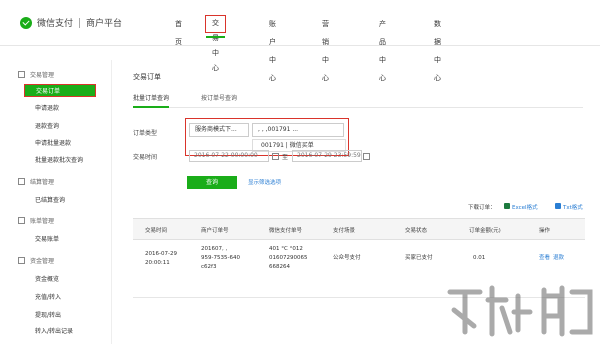  What do you see at coordinates (47, 125) in the screenshot?
I see `sidebar-item-refund-query: 退款查询` at bounding box center [47, 125].